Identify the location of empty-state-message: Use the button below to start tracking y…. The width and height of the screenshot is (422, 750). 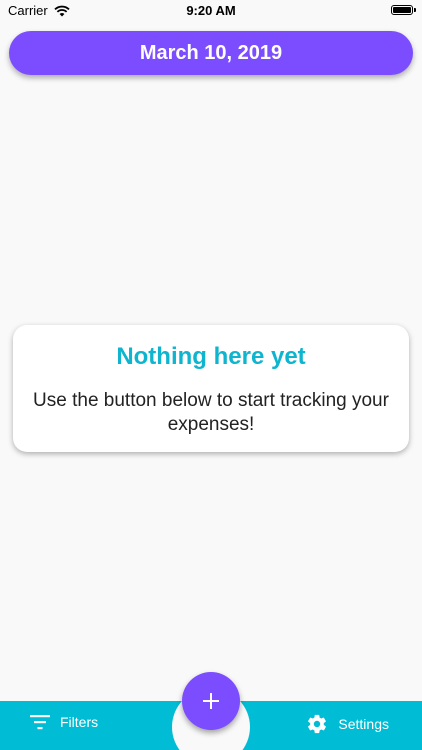
(211, 412).